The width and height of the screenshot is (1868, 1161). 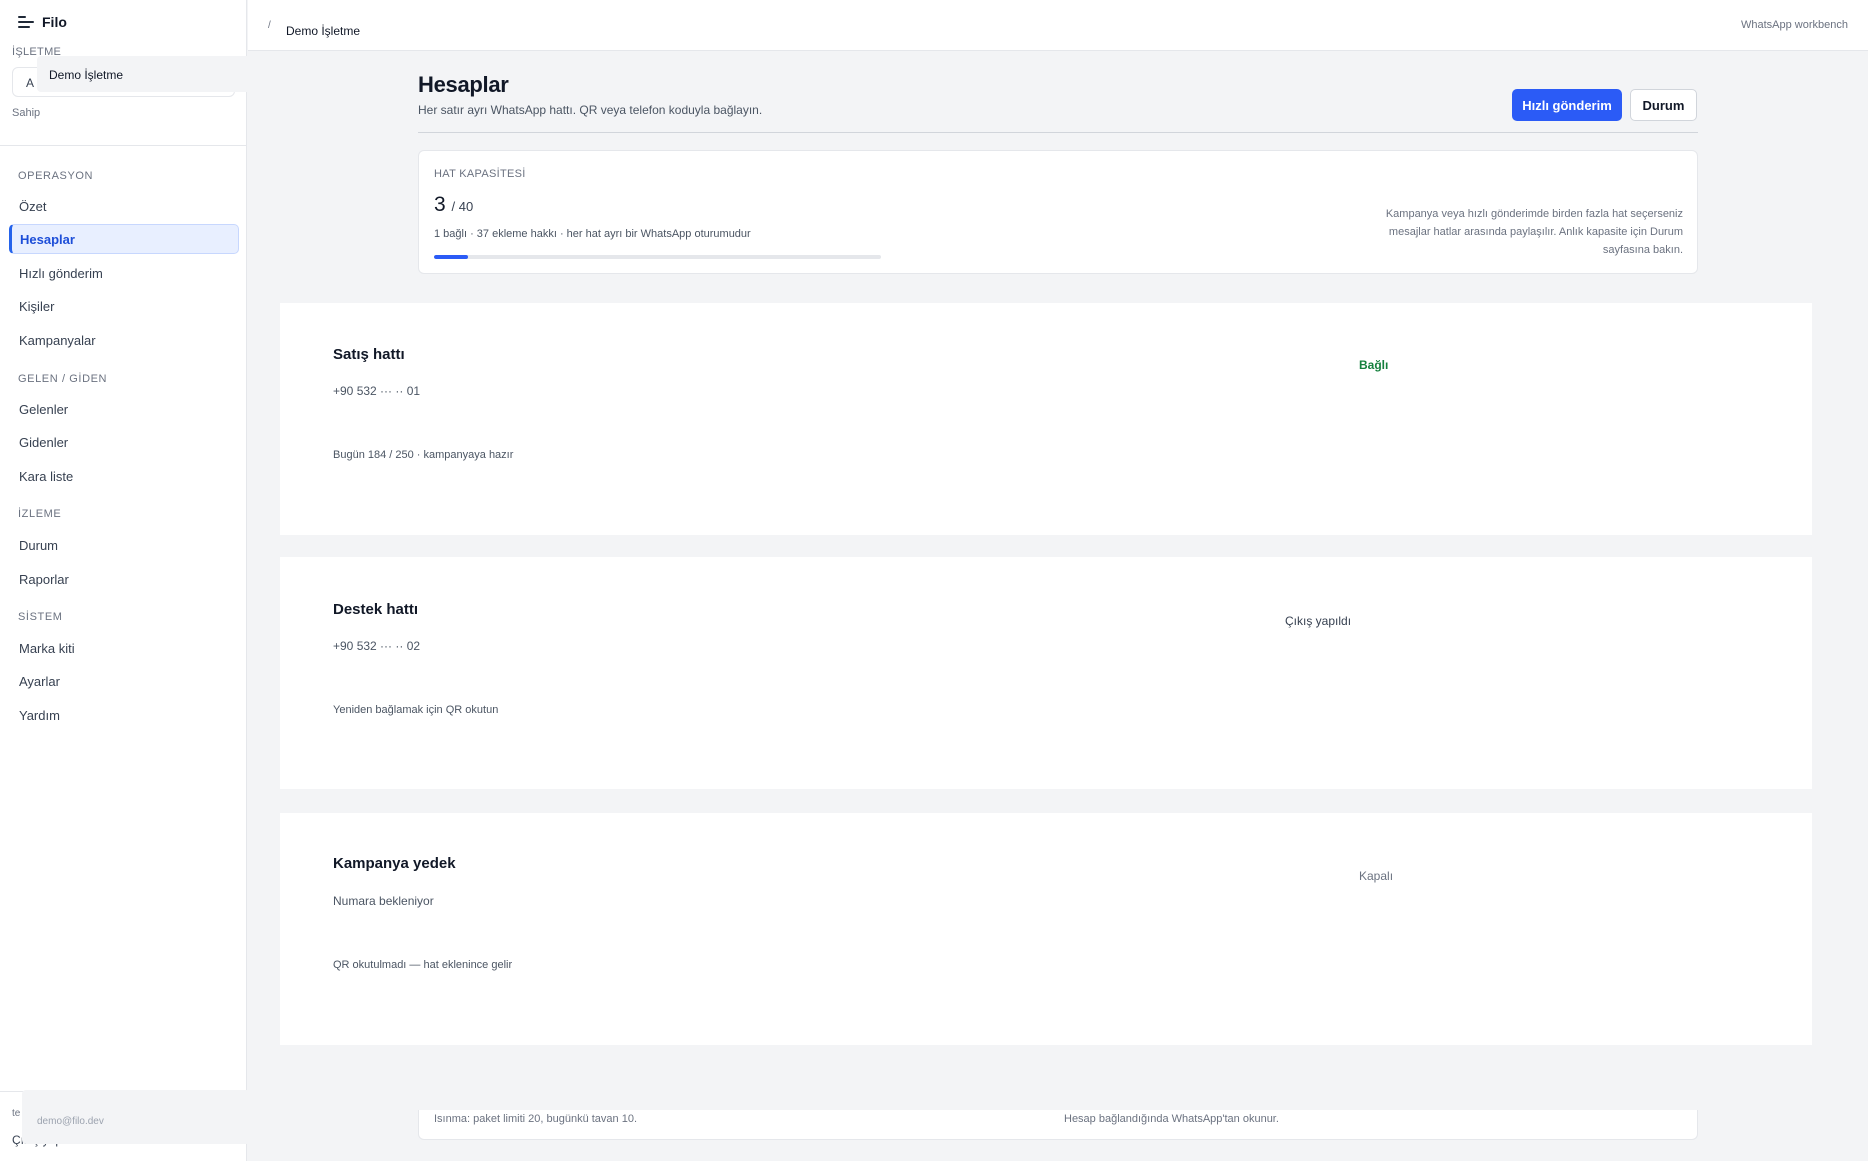 I want to click on sidebar-item-kisiler: Kişiler, so click(x=124, y=306).